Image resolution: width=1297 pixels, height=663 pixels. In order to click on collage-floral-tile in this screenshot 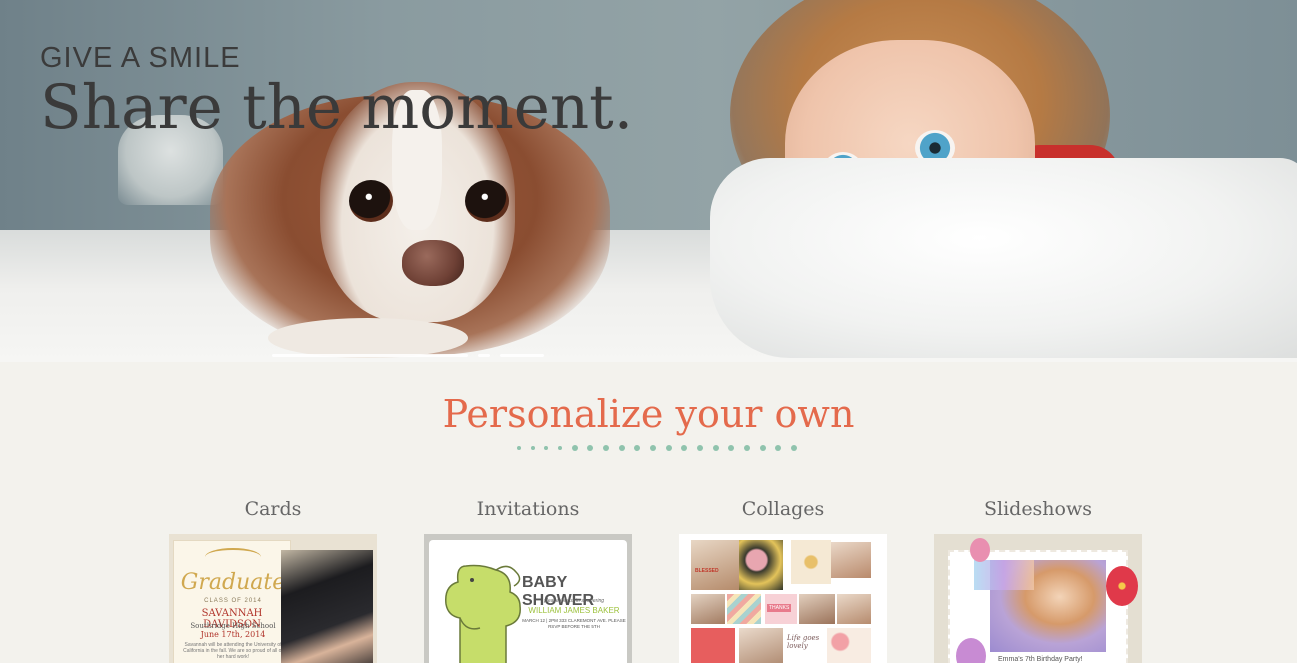, I will do `click(849, 645)`.